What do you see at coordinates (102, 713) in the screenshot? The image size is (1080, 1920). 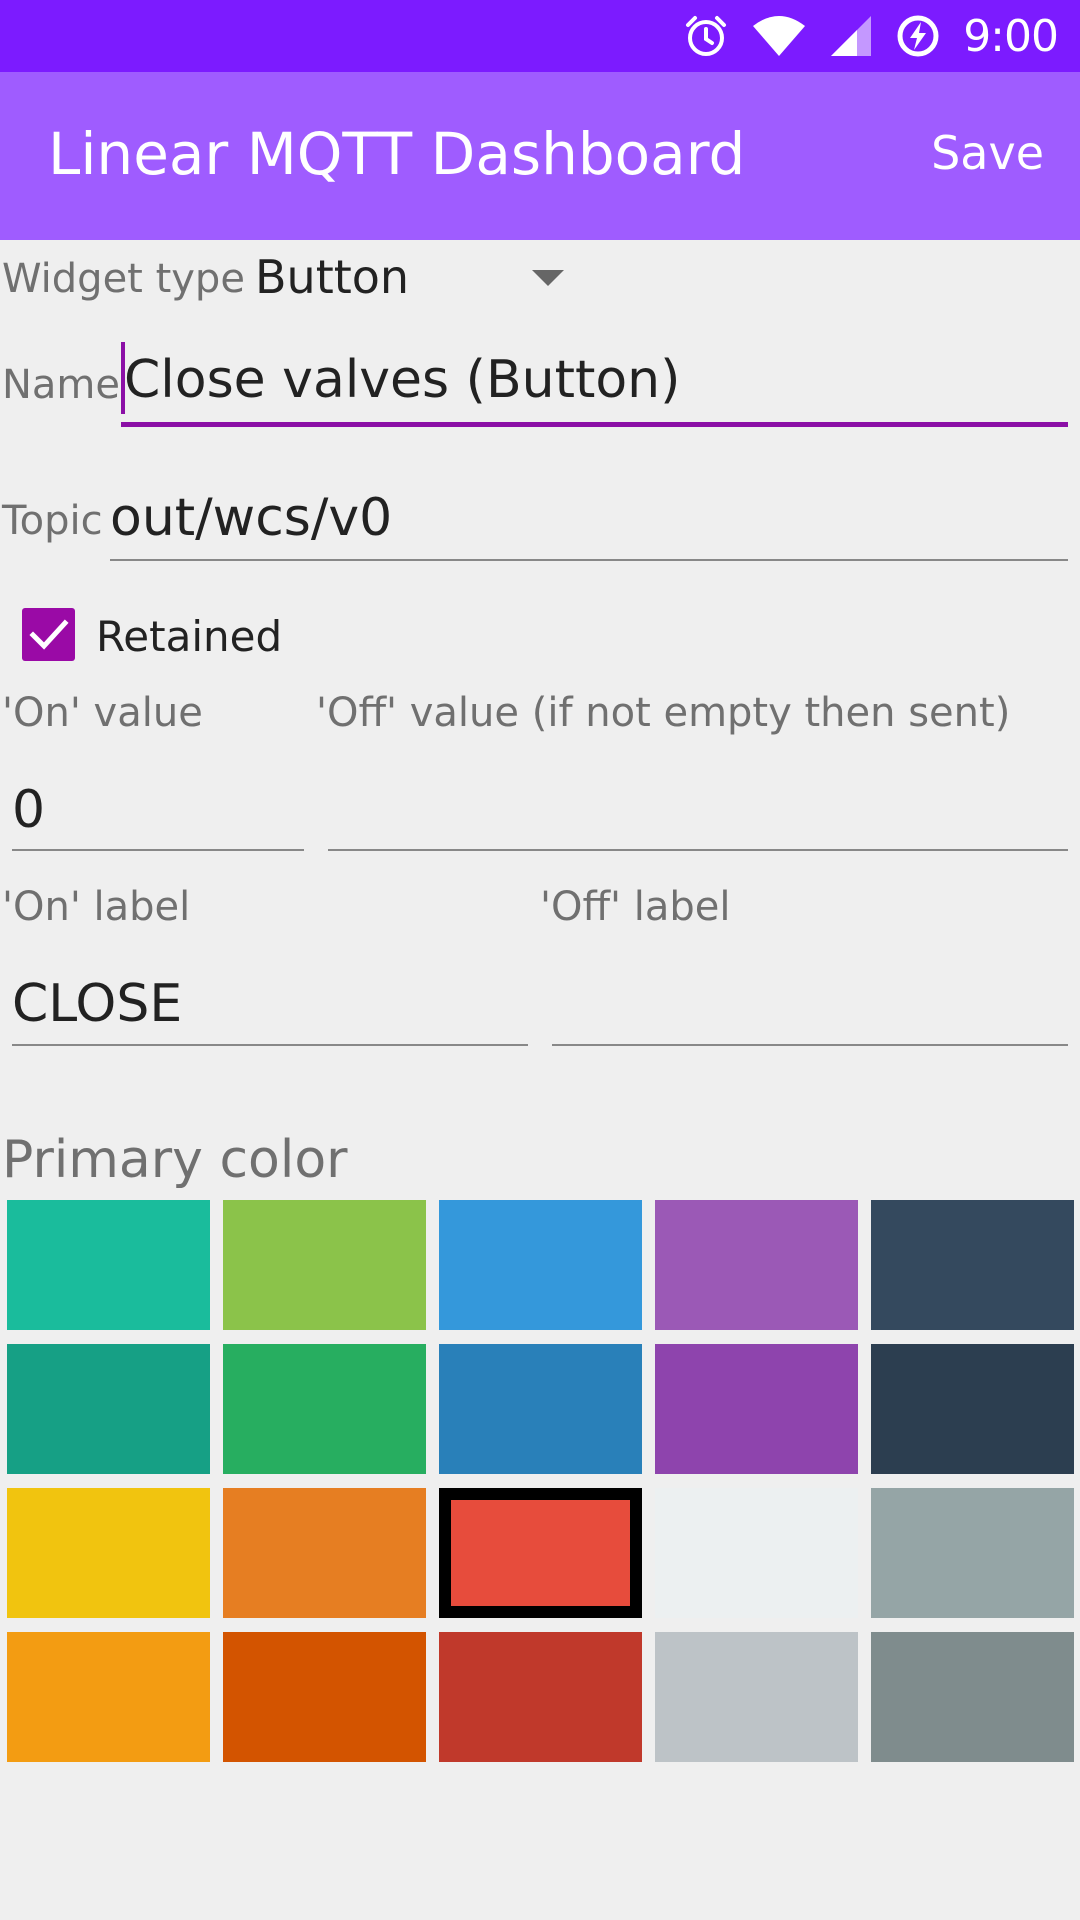 I see `on-value-label: 'On' value` at bounding box center [102, 713].